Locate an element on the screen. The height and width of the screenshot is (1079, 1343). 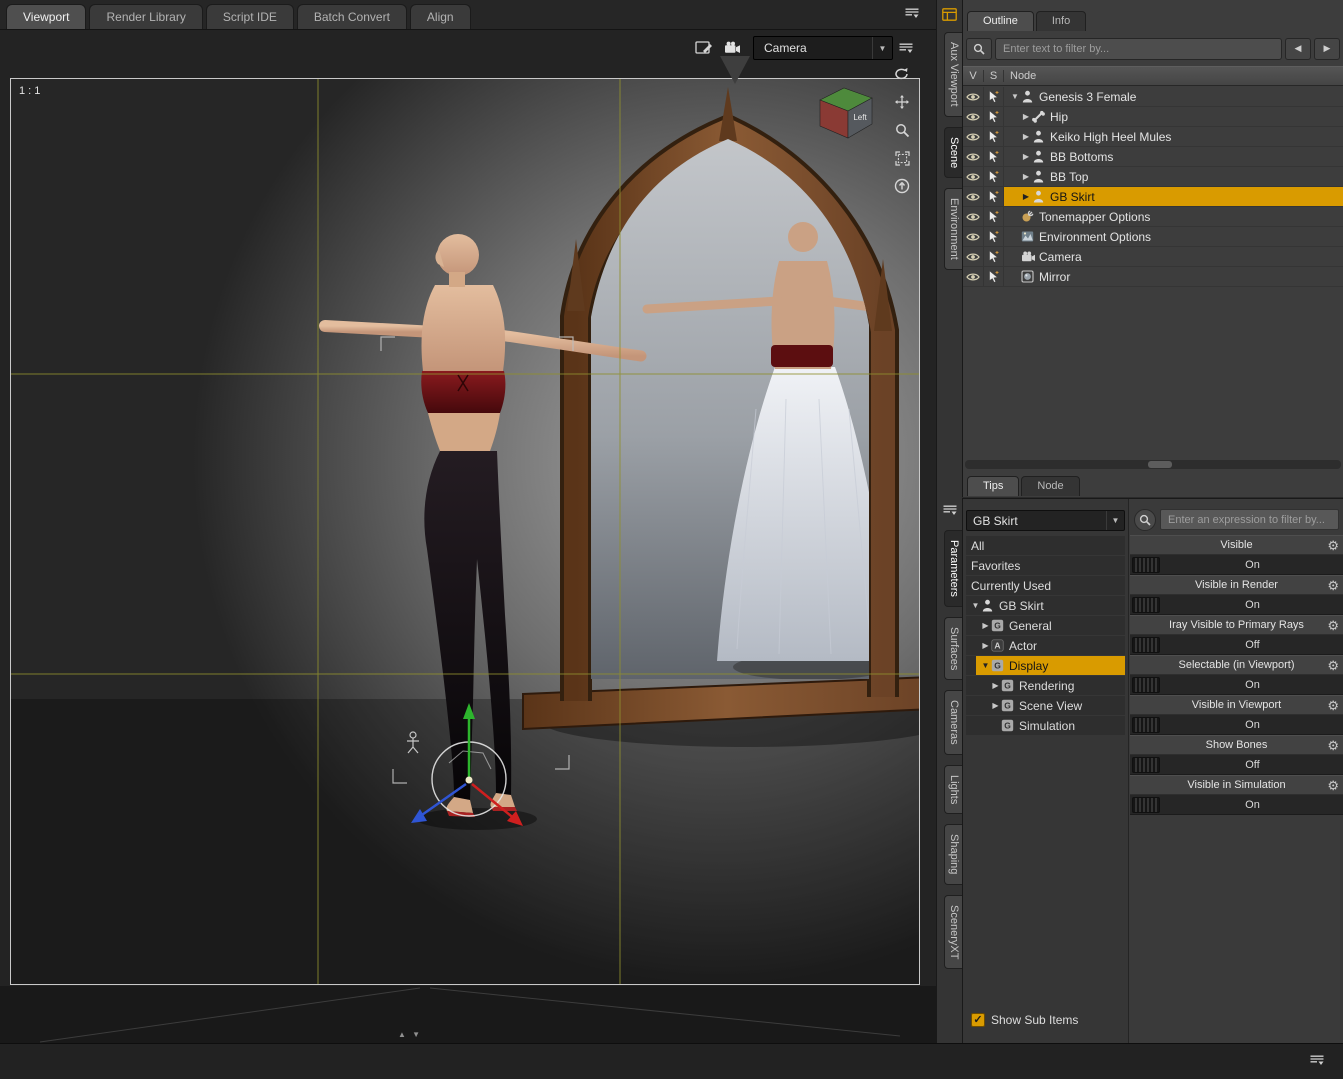
render-frame-icon is located at coordinates (704, 48).